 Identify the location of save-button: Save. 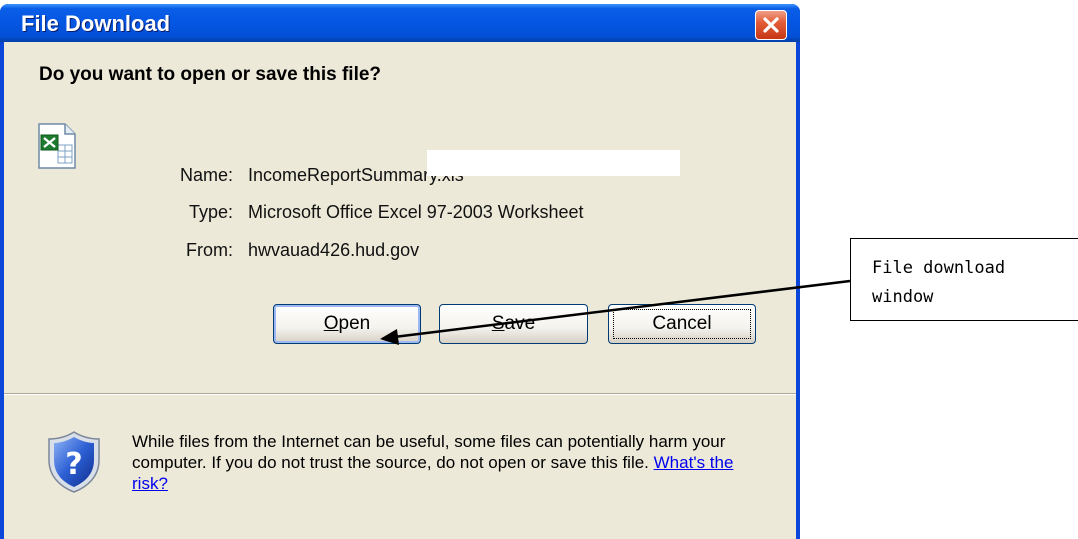
(513, 324).